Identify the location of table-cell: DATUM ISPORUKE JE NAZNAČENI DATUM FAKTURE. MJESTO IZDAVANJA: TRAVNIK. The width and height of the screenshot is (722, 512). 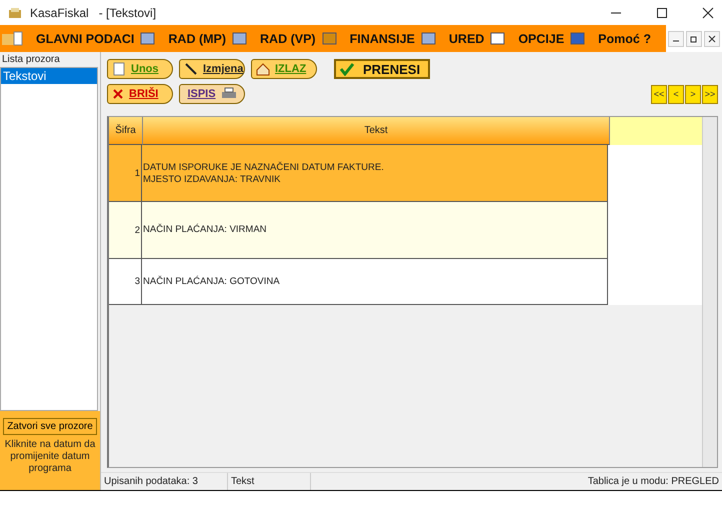
(375, 173).